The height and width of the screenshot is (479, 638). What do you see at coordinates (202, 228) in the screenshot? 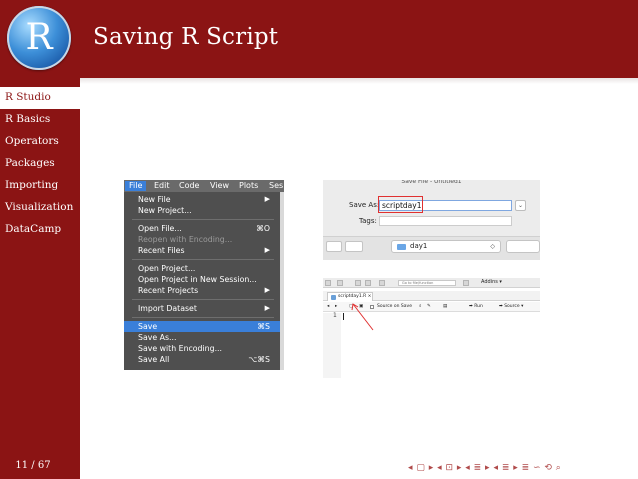
I see `menu-item-open-file: Open File... ⌘O` at bounding box center [202, 228].